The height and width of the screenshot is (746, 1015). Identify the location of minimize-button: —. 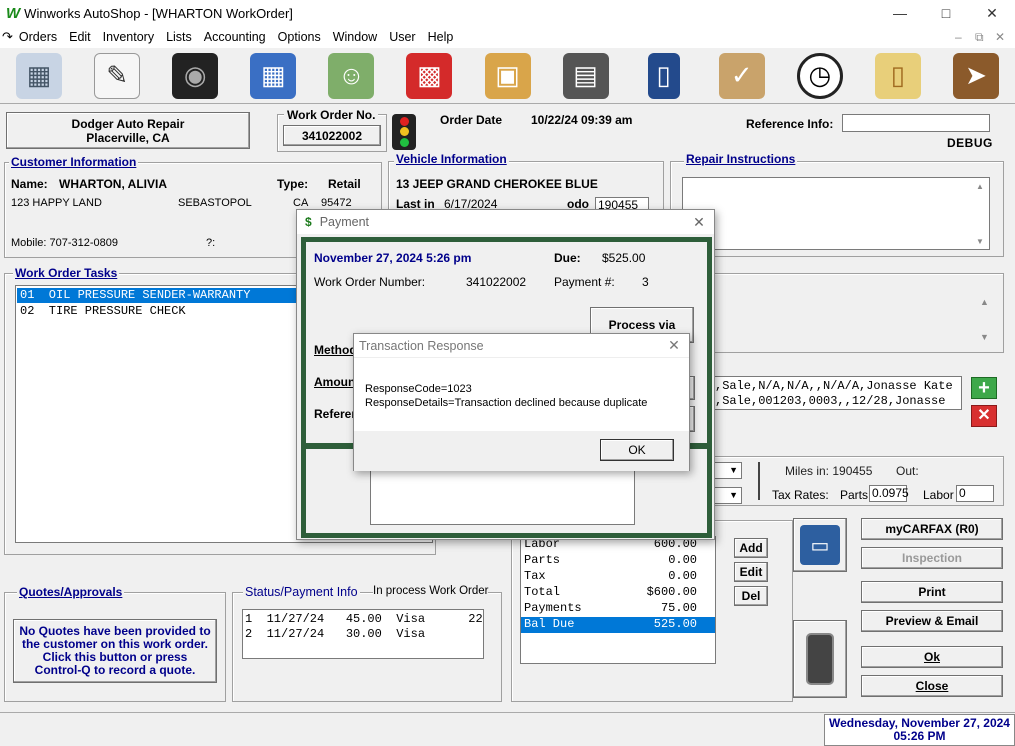
(900, 13).